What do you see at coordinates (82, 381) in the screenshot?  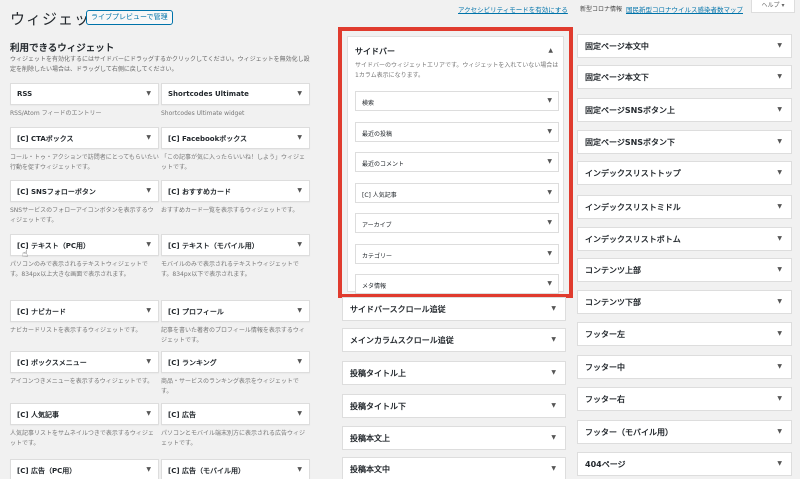 I see `widget-description: アイコンつきメニューを表示するウィジェットです。` at bounding box center [82, 381].